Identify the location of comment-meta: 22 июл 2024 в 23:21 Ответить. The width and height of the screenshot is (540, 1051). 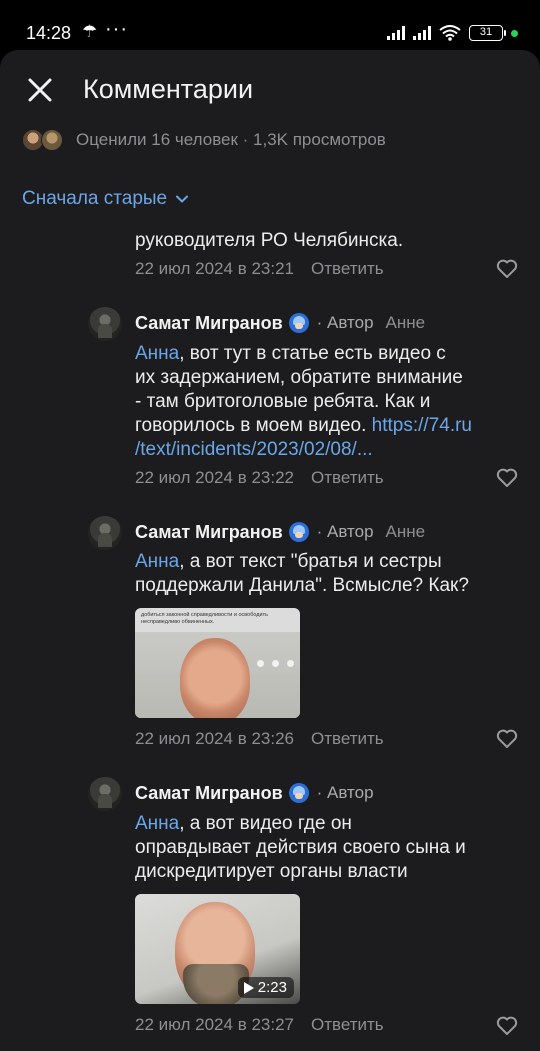
(259, 269).